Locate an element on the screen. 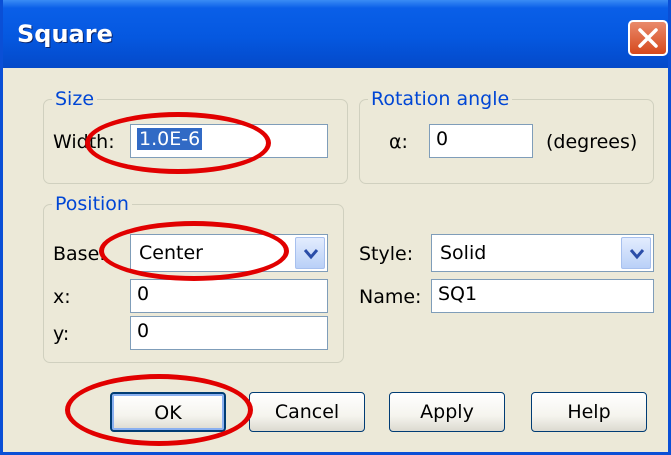 The width and height of the screenshot is (671, 455). style-value: Solid is located at coordinates (463, 253).